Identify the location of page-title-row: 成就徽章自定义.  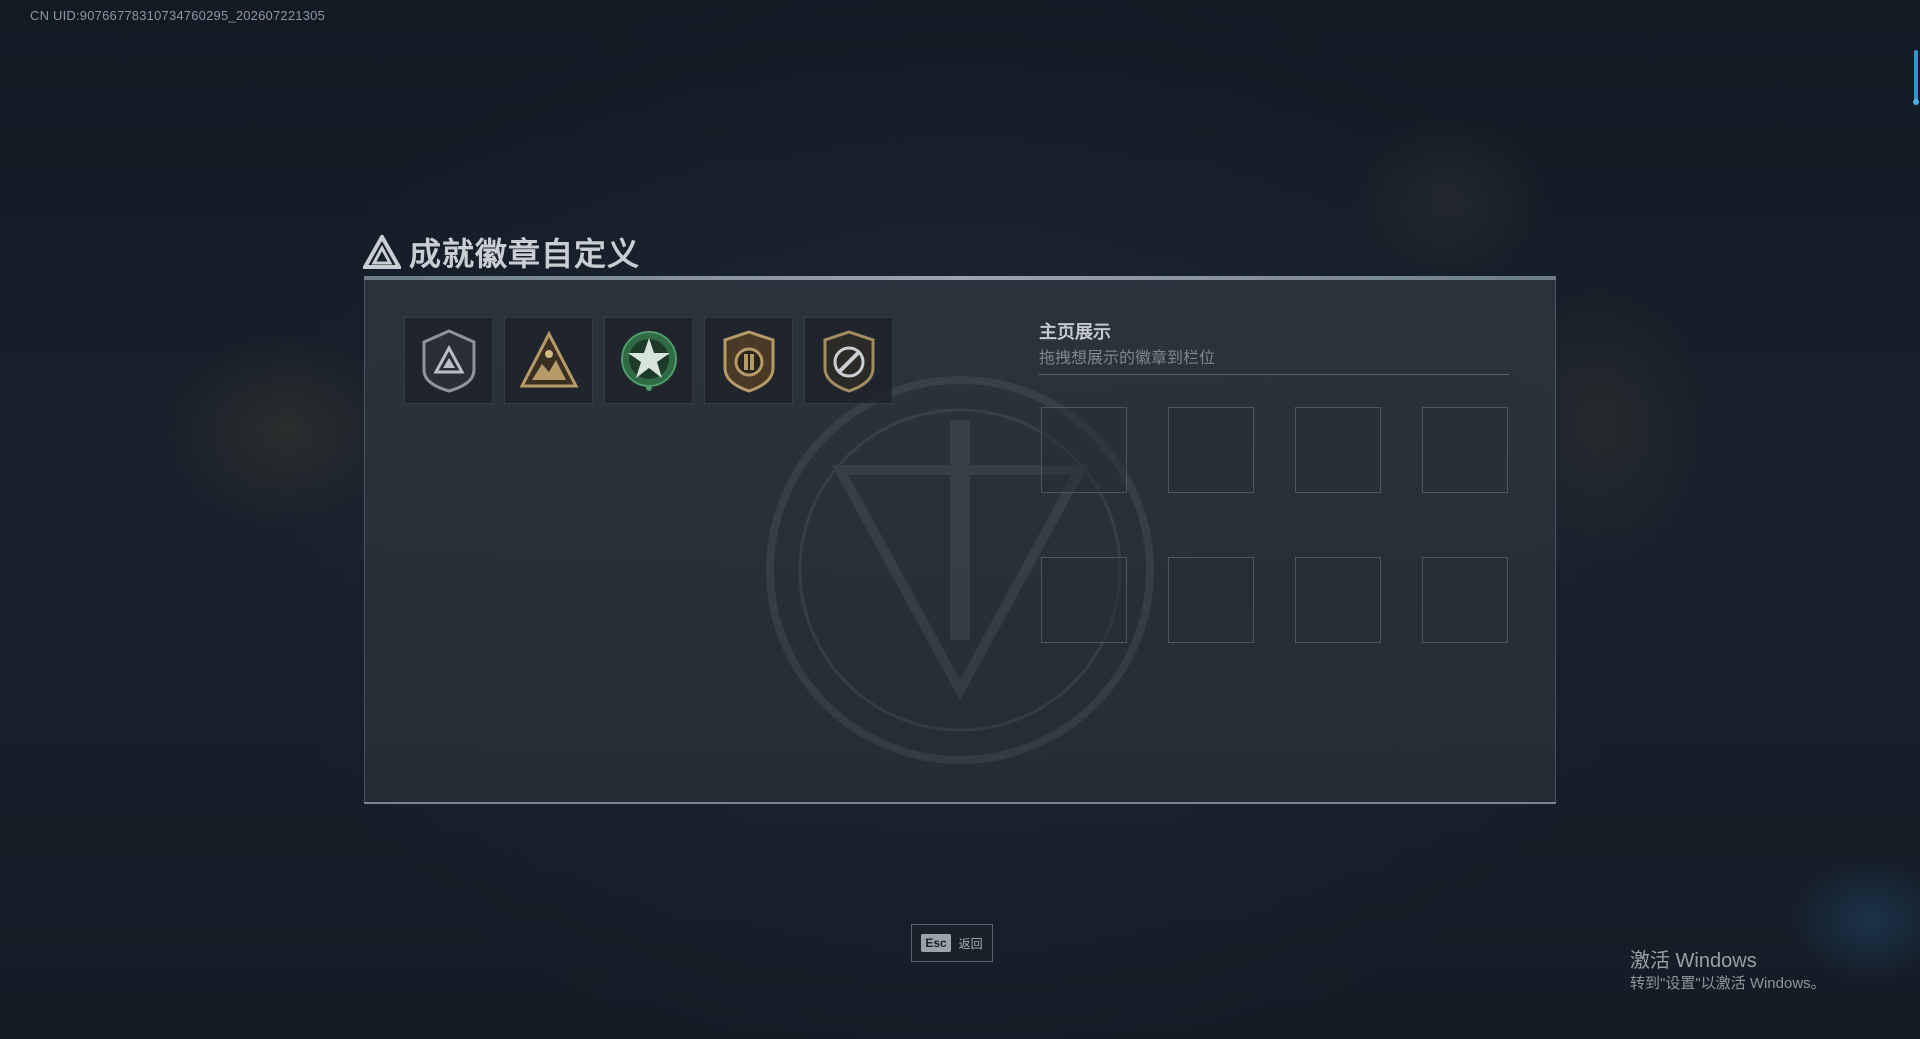
(501, 252).